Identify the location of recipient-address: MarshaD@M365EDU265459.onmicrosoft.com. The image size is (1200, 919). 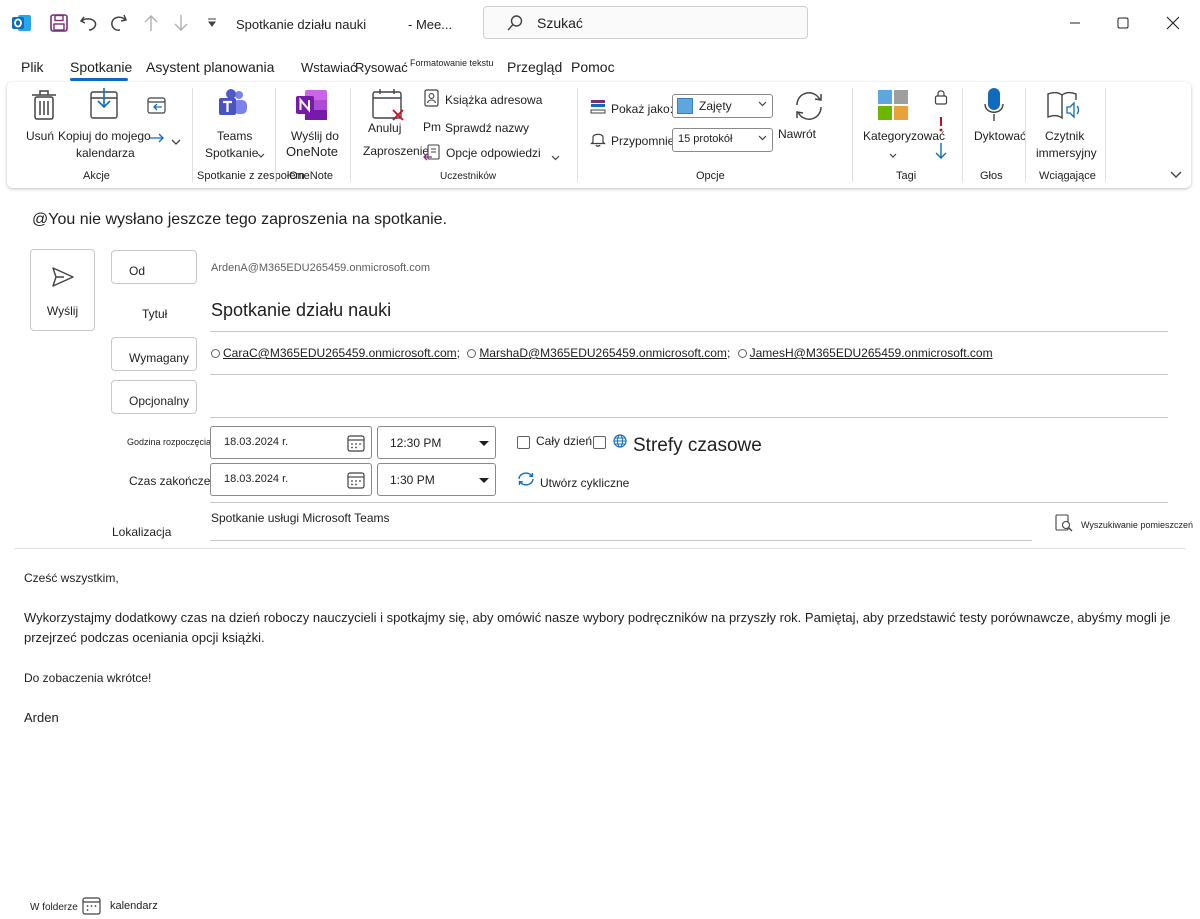
(603, 353).